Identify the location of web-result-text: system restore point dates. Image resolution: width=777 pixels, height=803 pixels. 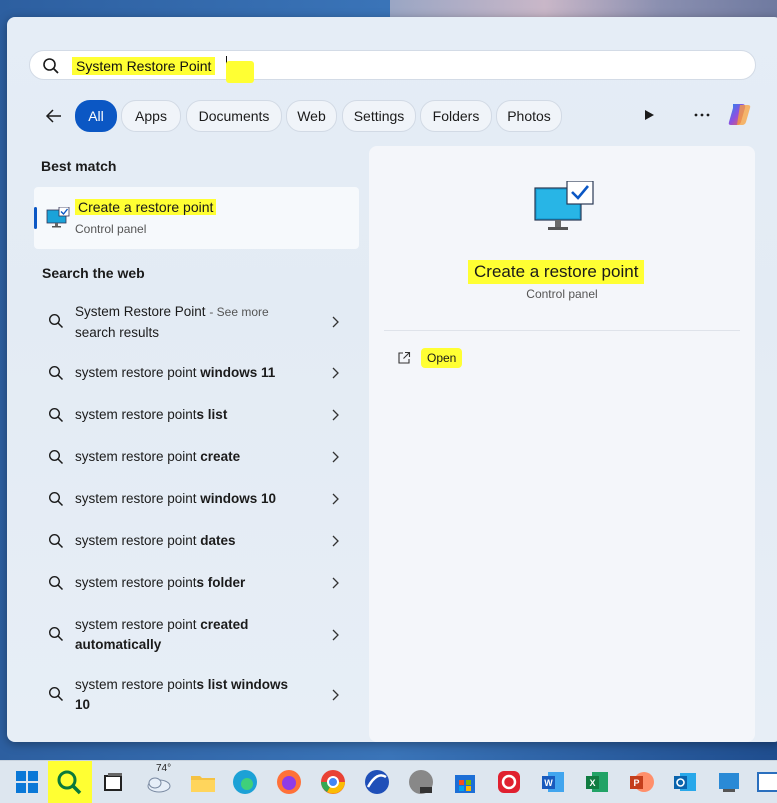
(155, 540).